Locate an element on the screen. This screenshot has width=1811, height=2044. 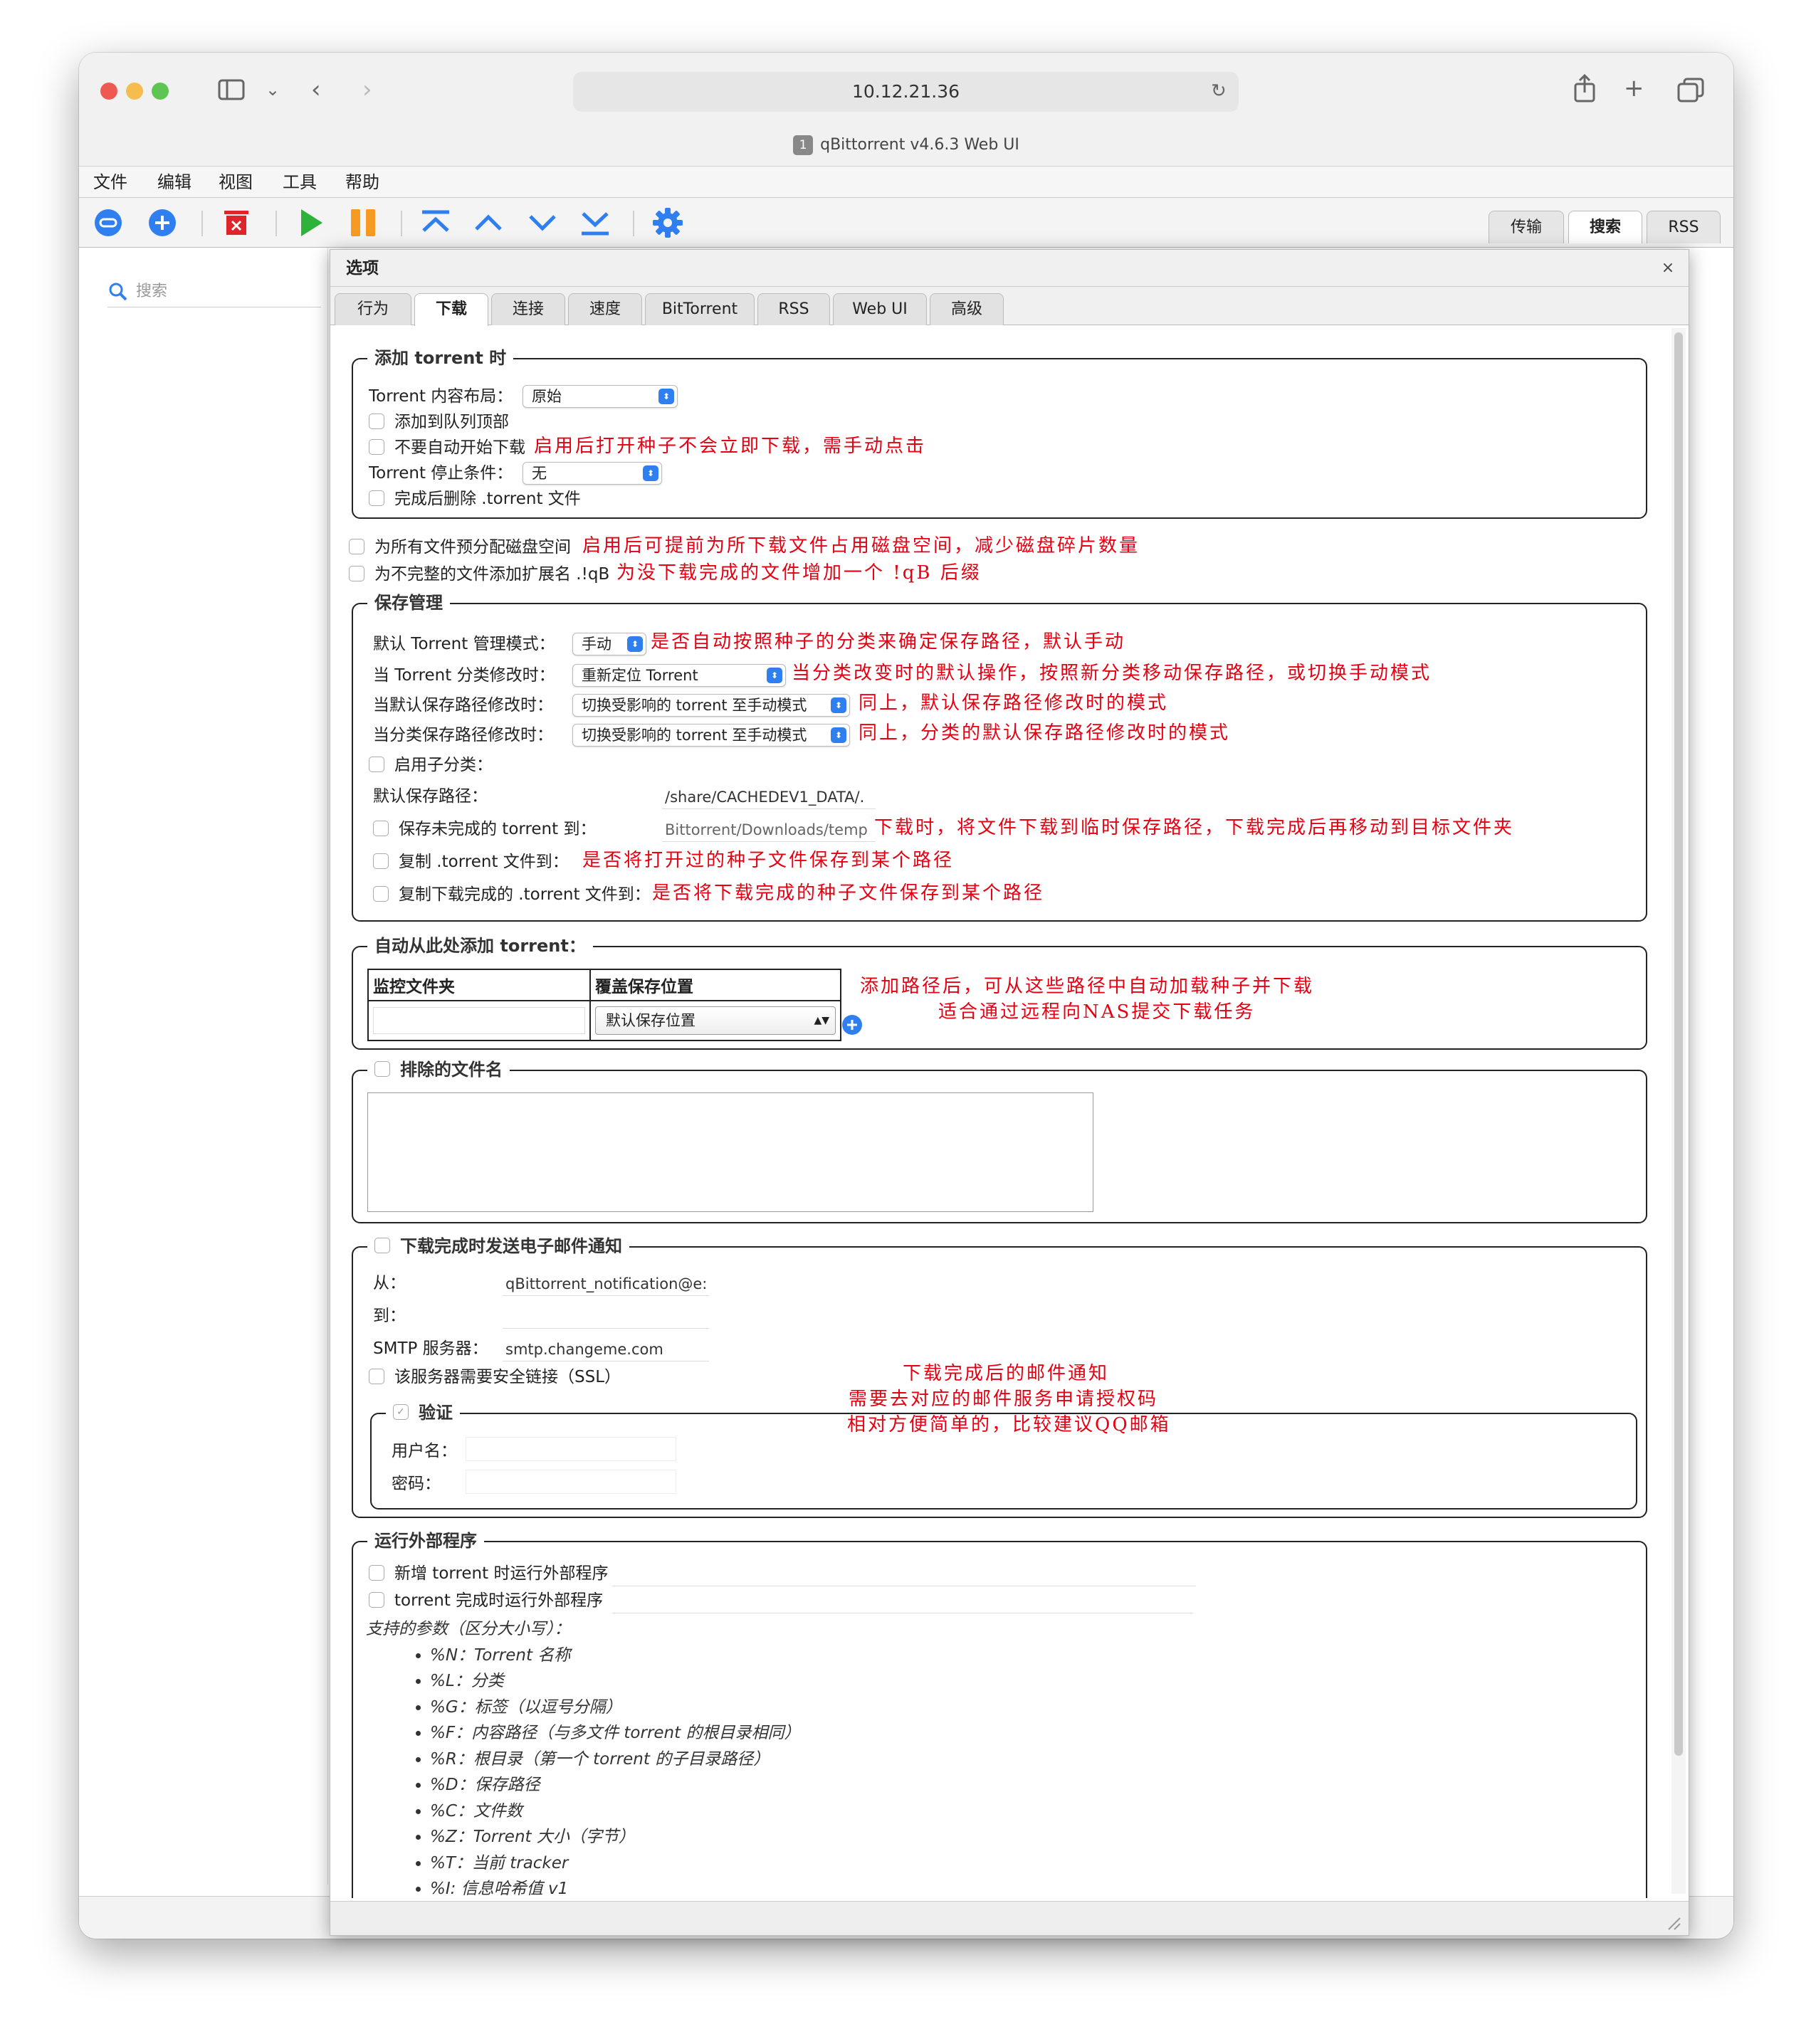
tab-advanced: 高级 is located at coordinates (967, 309).